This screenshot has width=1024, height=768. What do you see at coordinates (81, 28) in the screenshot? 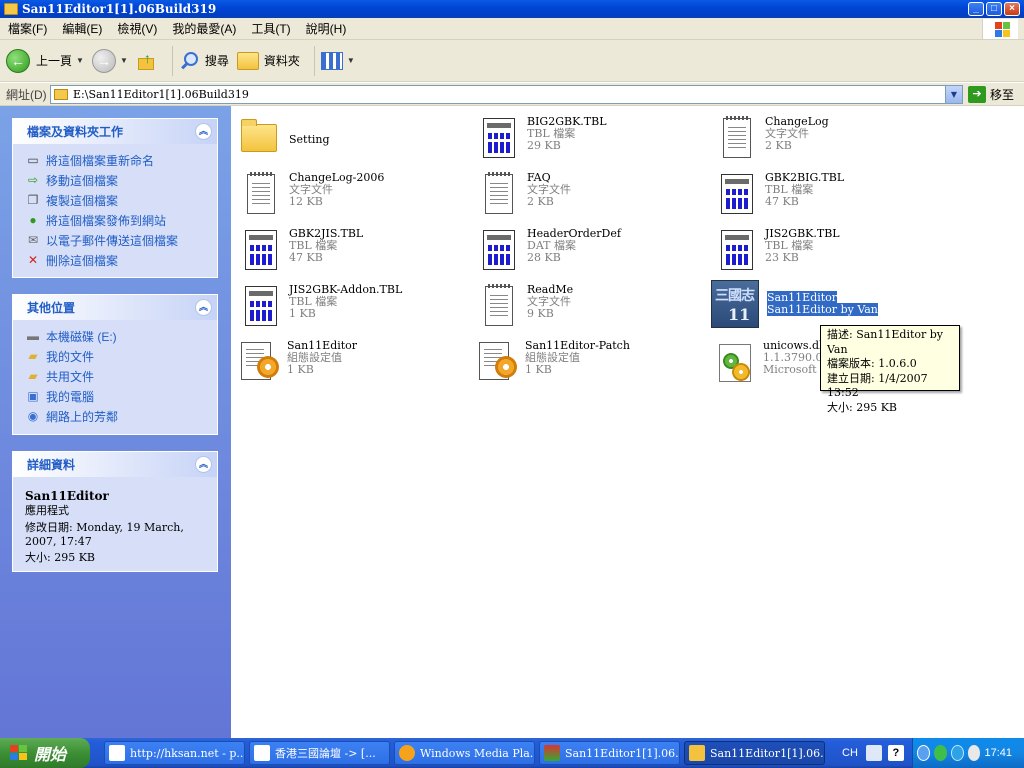
I see `menu-edit: 編輯(E)` at bounding box center [81, 28].